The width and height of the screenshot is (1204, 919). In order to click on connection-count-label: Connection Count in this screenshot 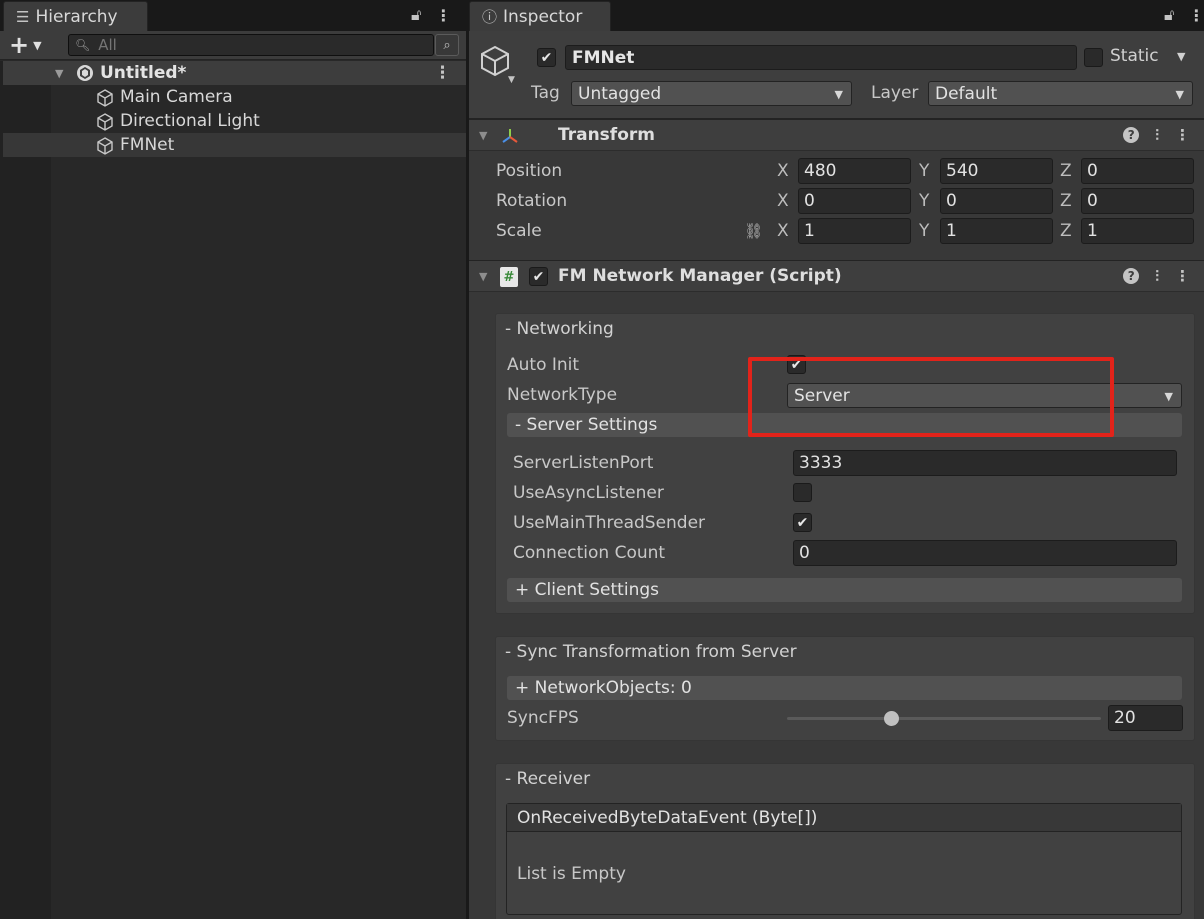, I will do `click(589, 553)`.